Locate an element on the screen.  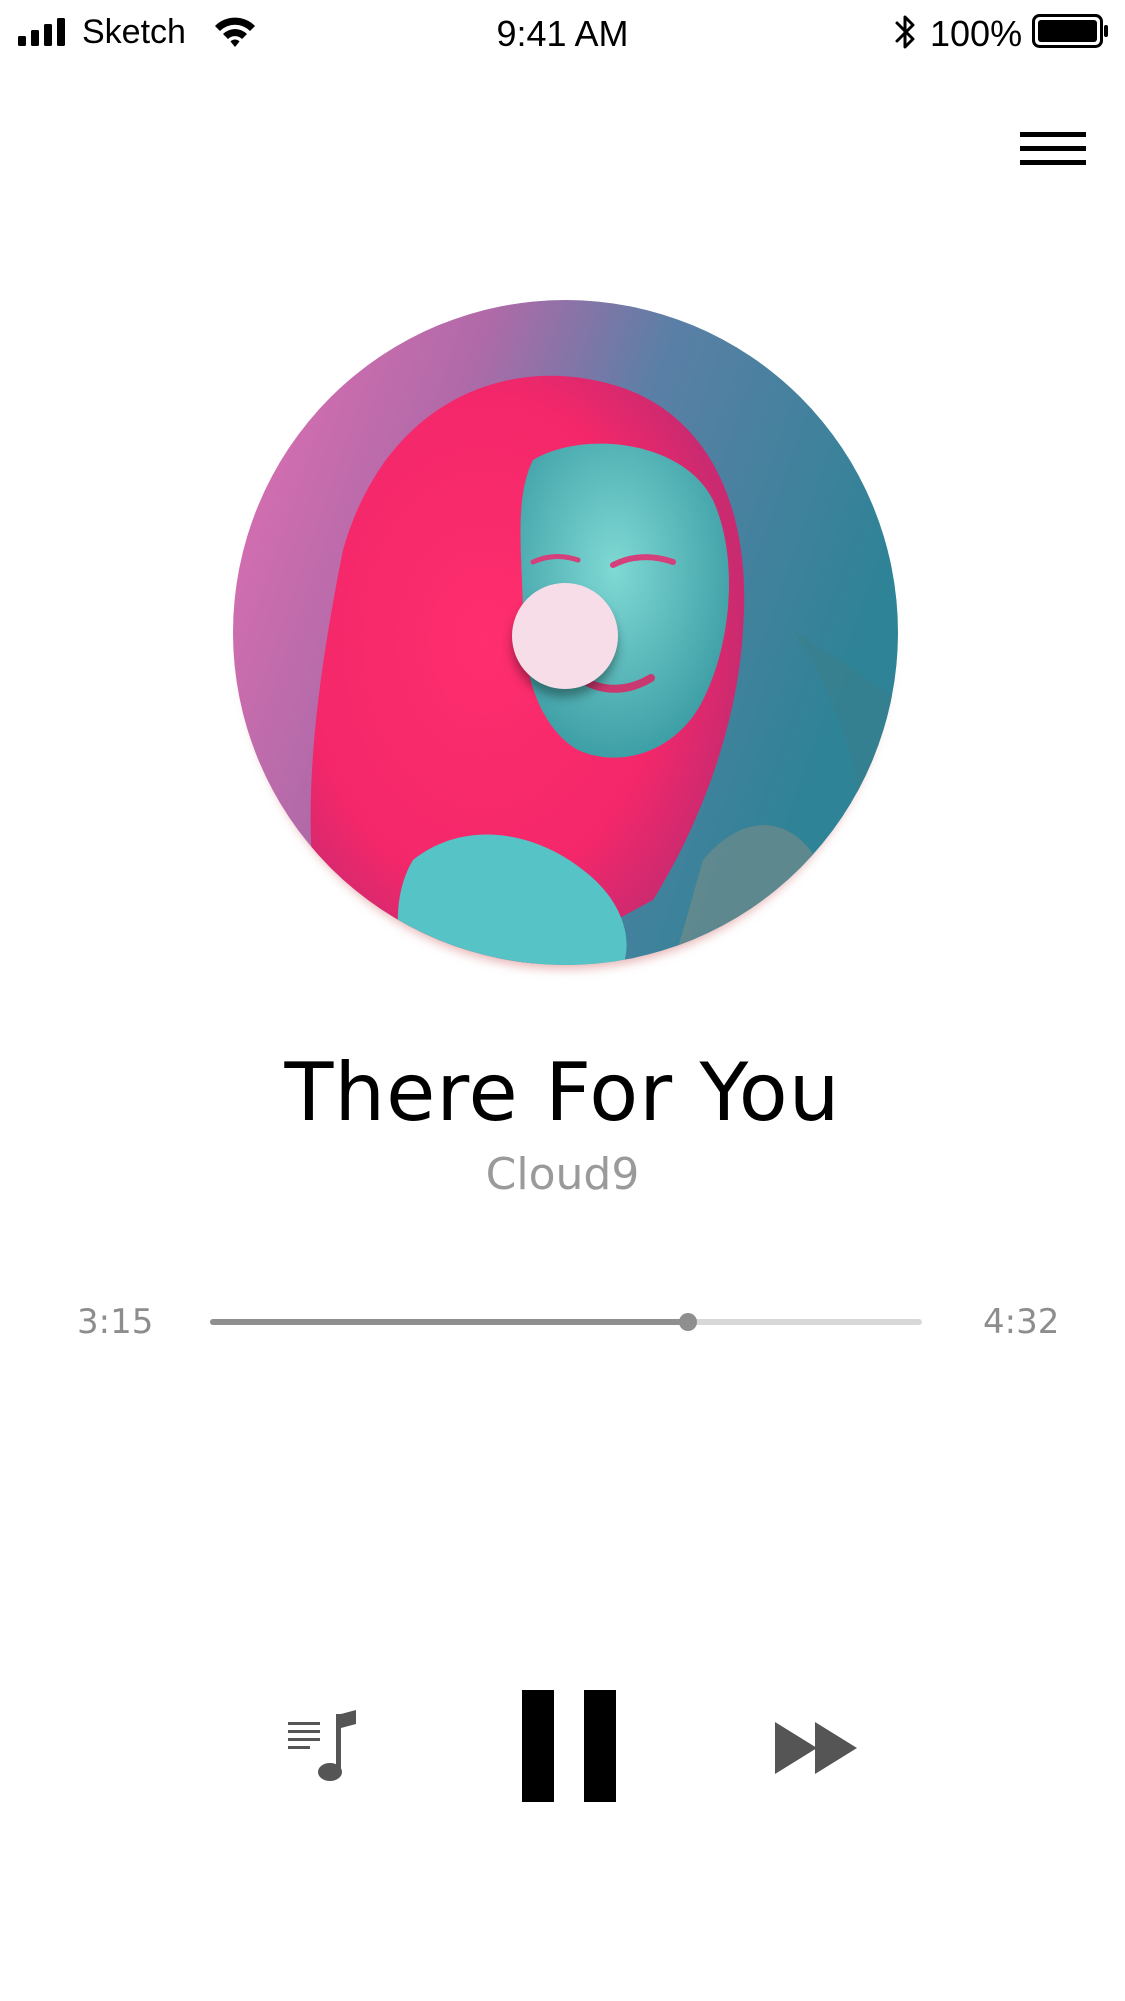
elapsed-time: 3:15 is located at coordinates (115, 1322).